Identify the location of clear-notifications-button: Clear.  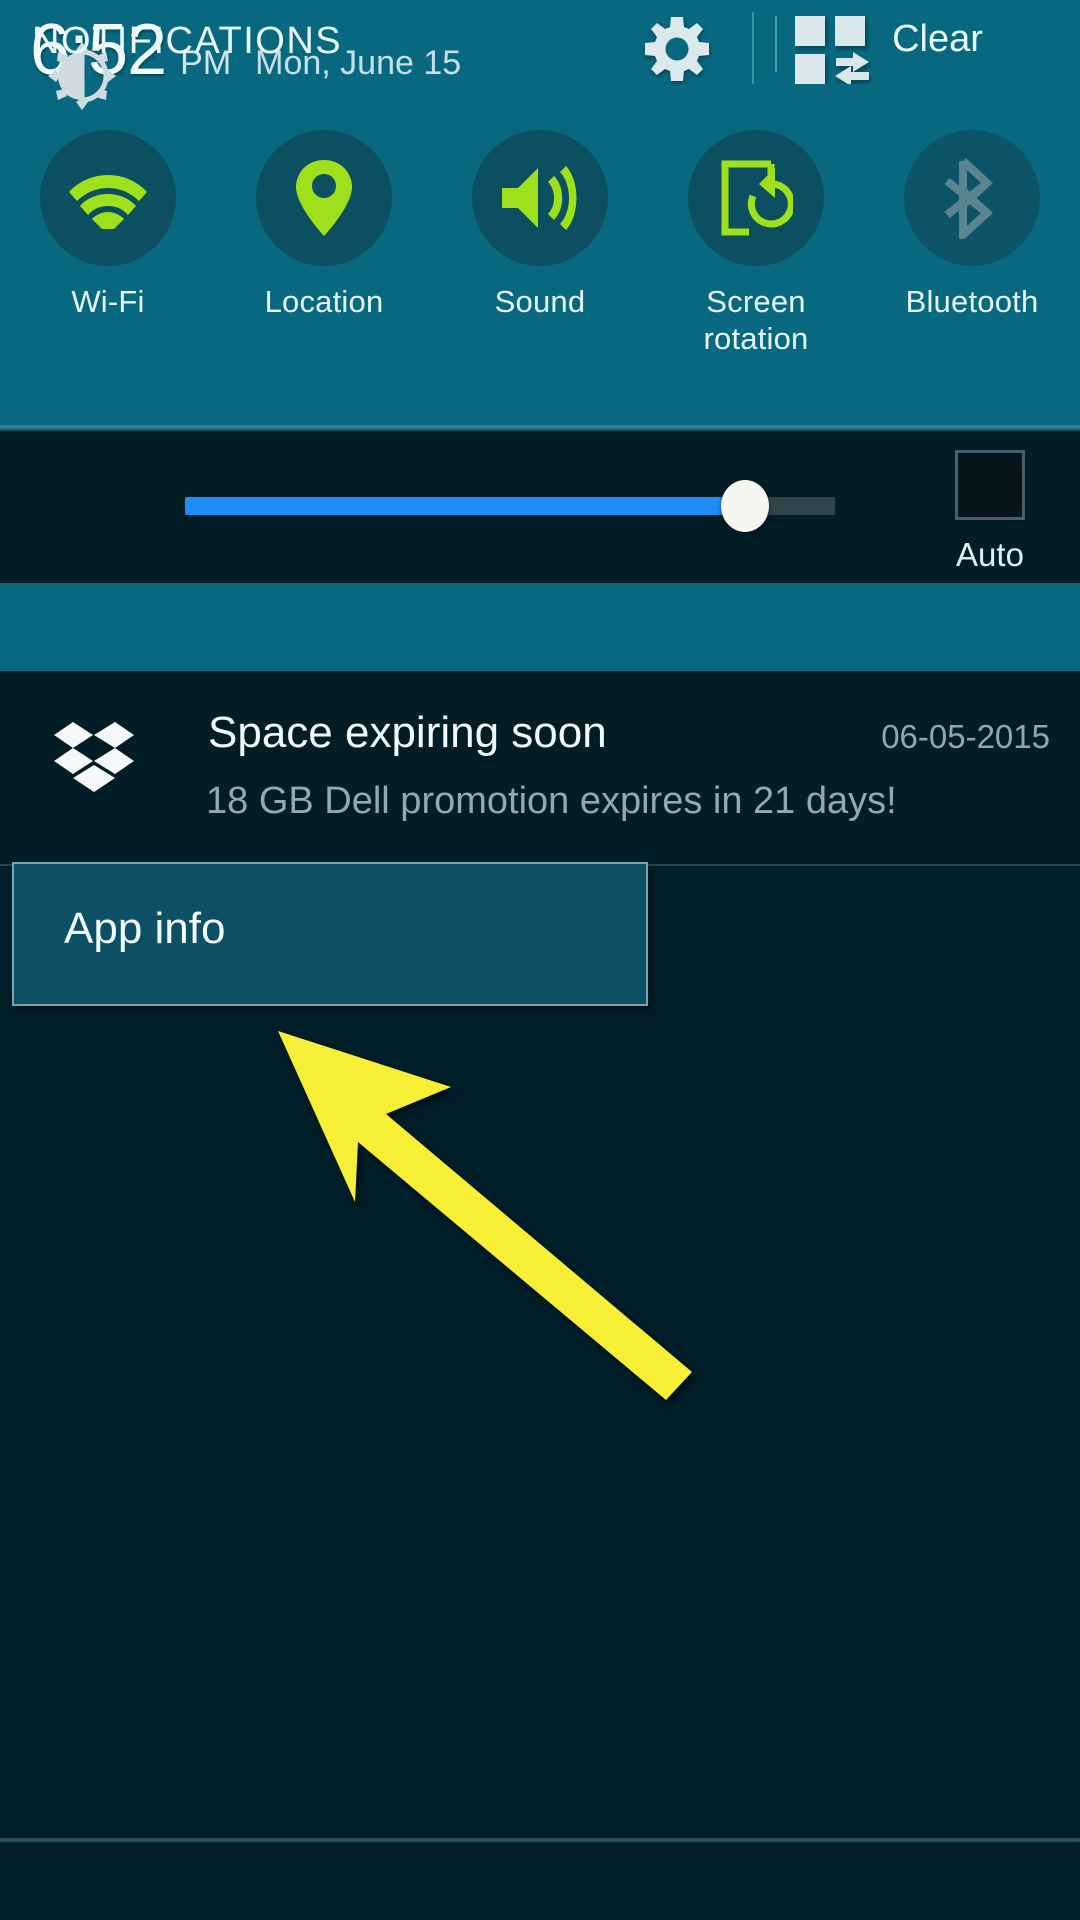
(937, 39).